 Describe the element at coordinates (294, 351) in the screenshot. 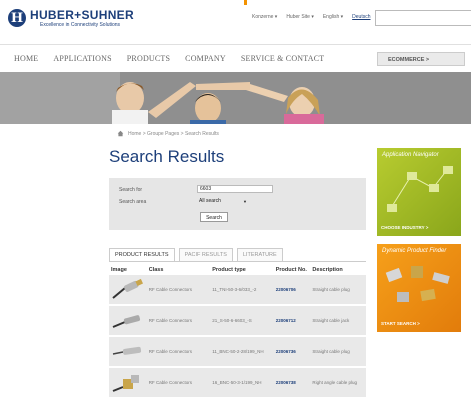

I see `row-product-no: 22006736` at that location.